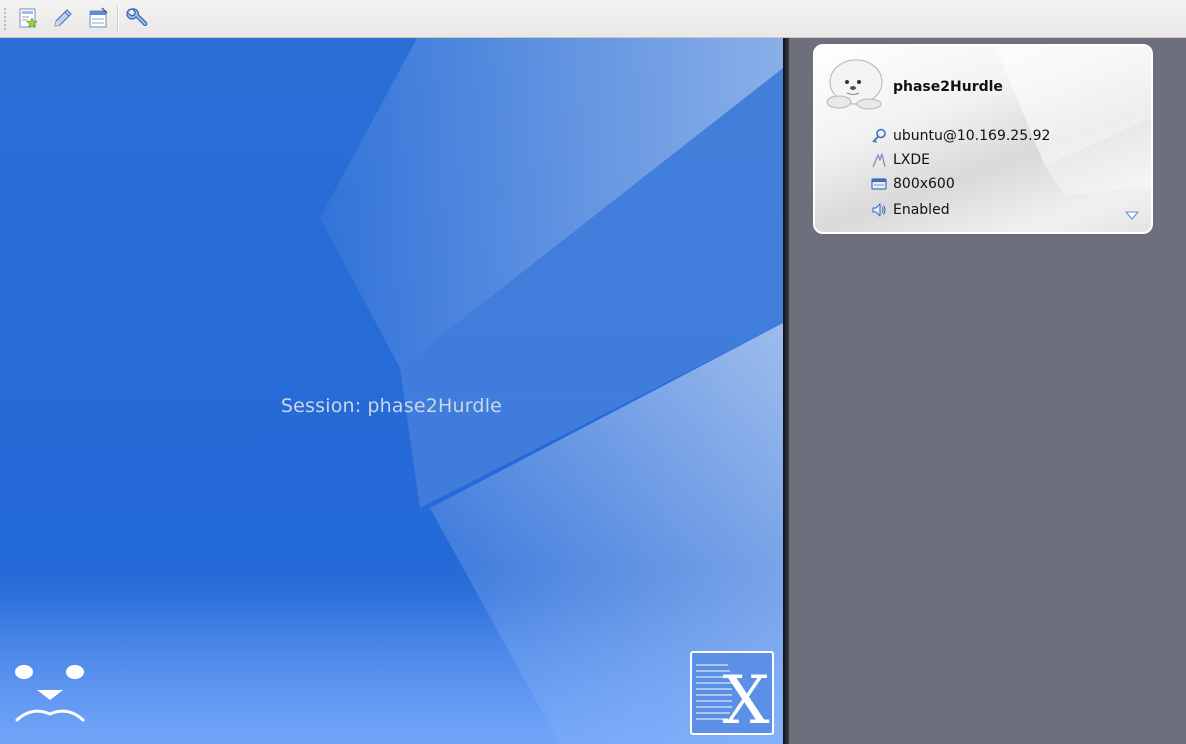 The width and height of the screenshot is (1186, 744). I want to click on session-server-row: ubuntu@10.169.25.92, so click(960, 136).